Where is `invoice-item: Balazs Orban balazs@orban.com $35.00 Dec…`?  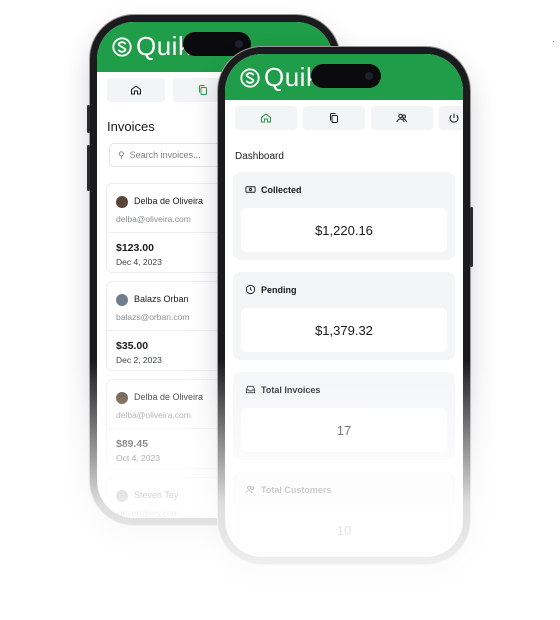 invoice-item: Balazs Orban balazs@orban.com $35.00 Dec… is located at coordinates (171, 326).